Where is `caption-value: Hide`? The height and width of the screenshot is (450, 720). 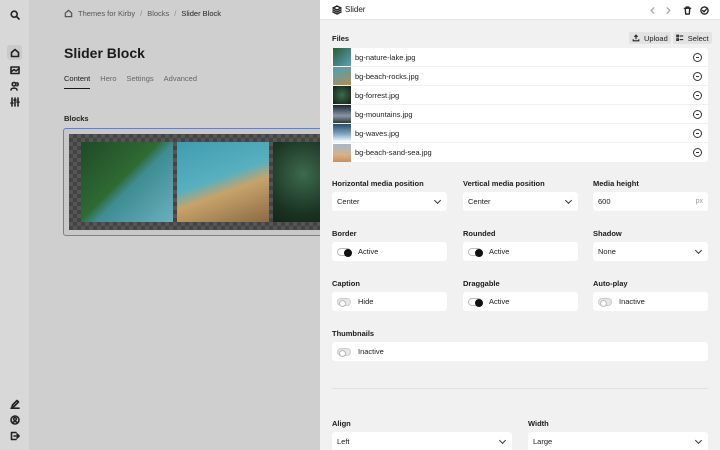
caption-value: Hide is located at coordinates (366, 301).